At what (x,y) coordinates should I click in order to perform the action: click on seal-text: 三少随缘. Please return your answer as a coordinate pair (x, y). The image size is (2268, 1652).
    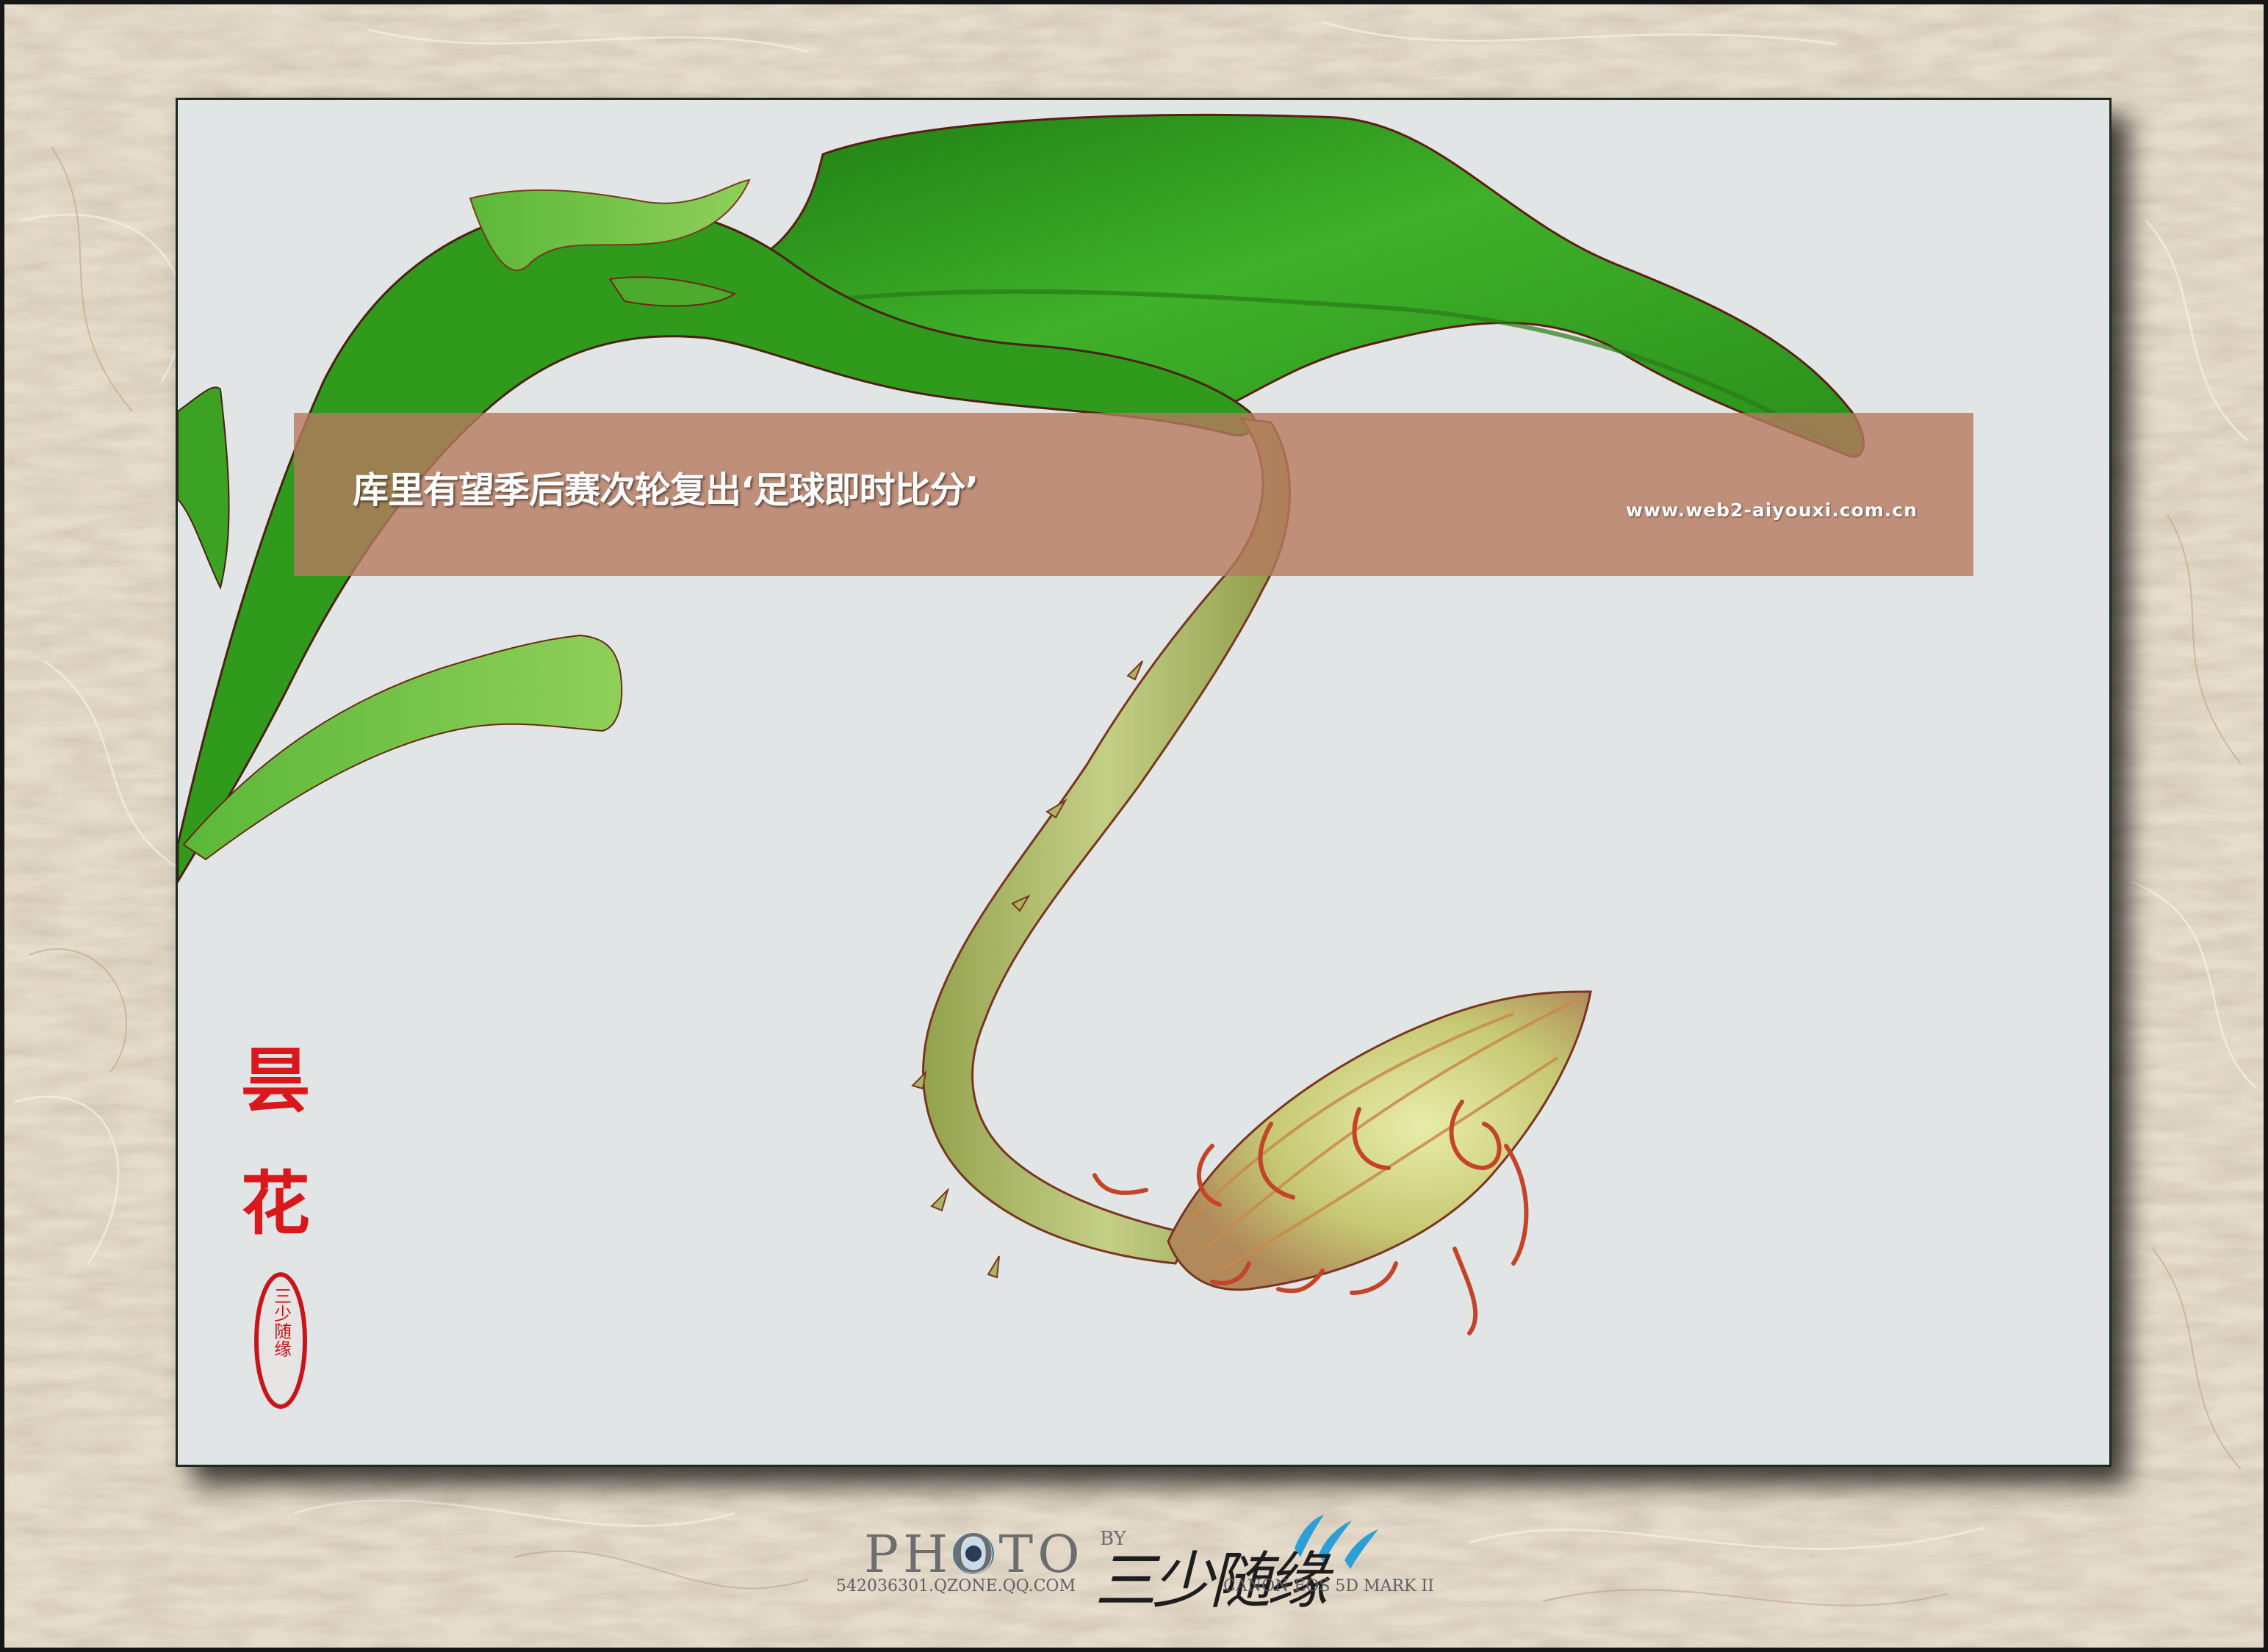
    Looking at the image, I should click on (281, 1322).